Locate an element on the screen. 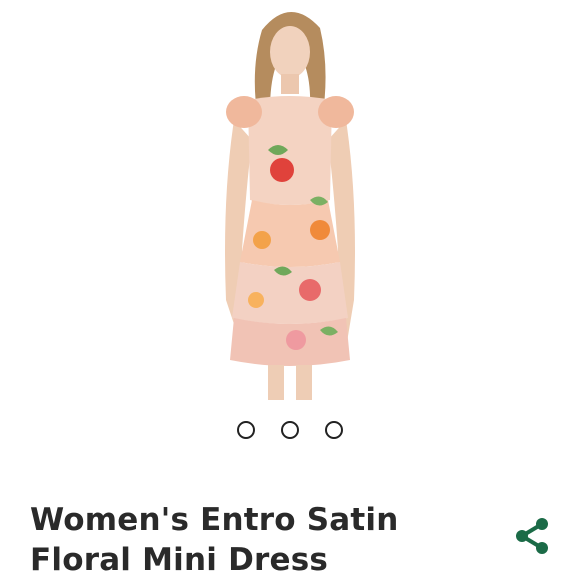 Image resolution: width=580 pixels, height=580 pixels. share-icon is located at coordinates (532, 536).